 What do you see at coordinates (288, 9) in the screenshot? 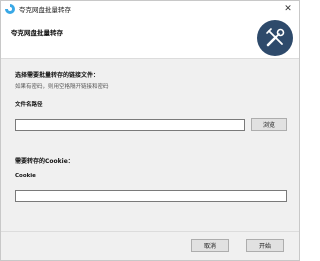
I see `close-button: ✕` at bounding box center [288, 9].